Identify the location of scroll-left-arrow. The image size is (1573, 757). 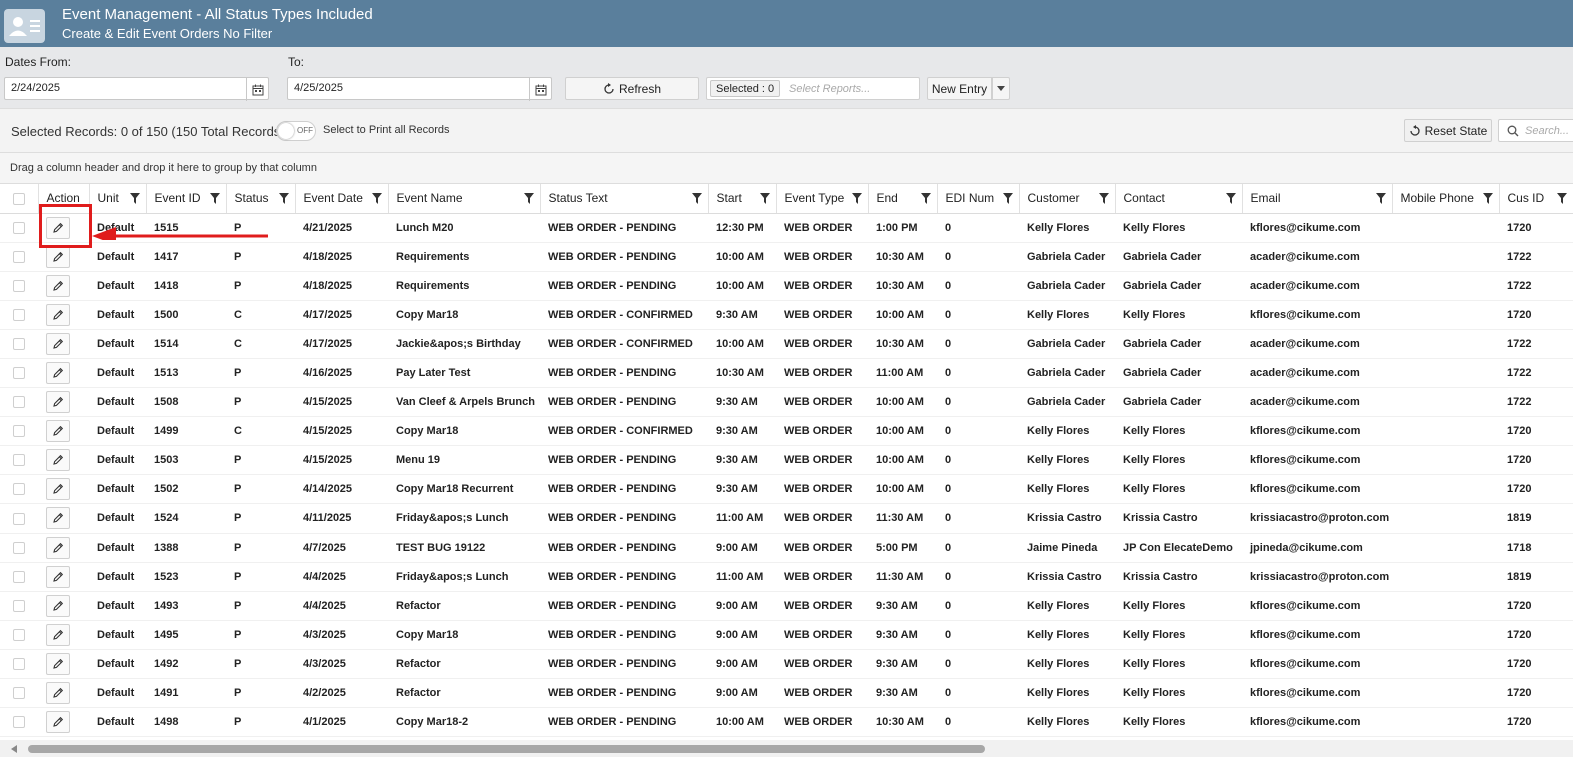
(14, 749).